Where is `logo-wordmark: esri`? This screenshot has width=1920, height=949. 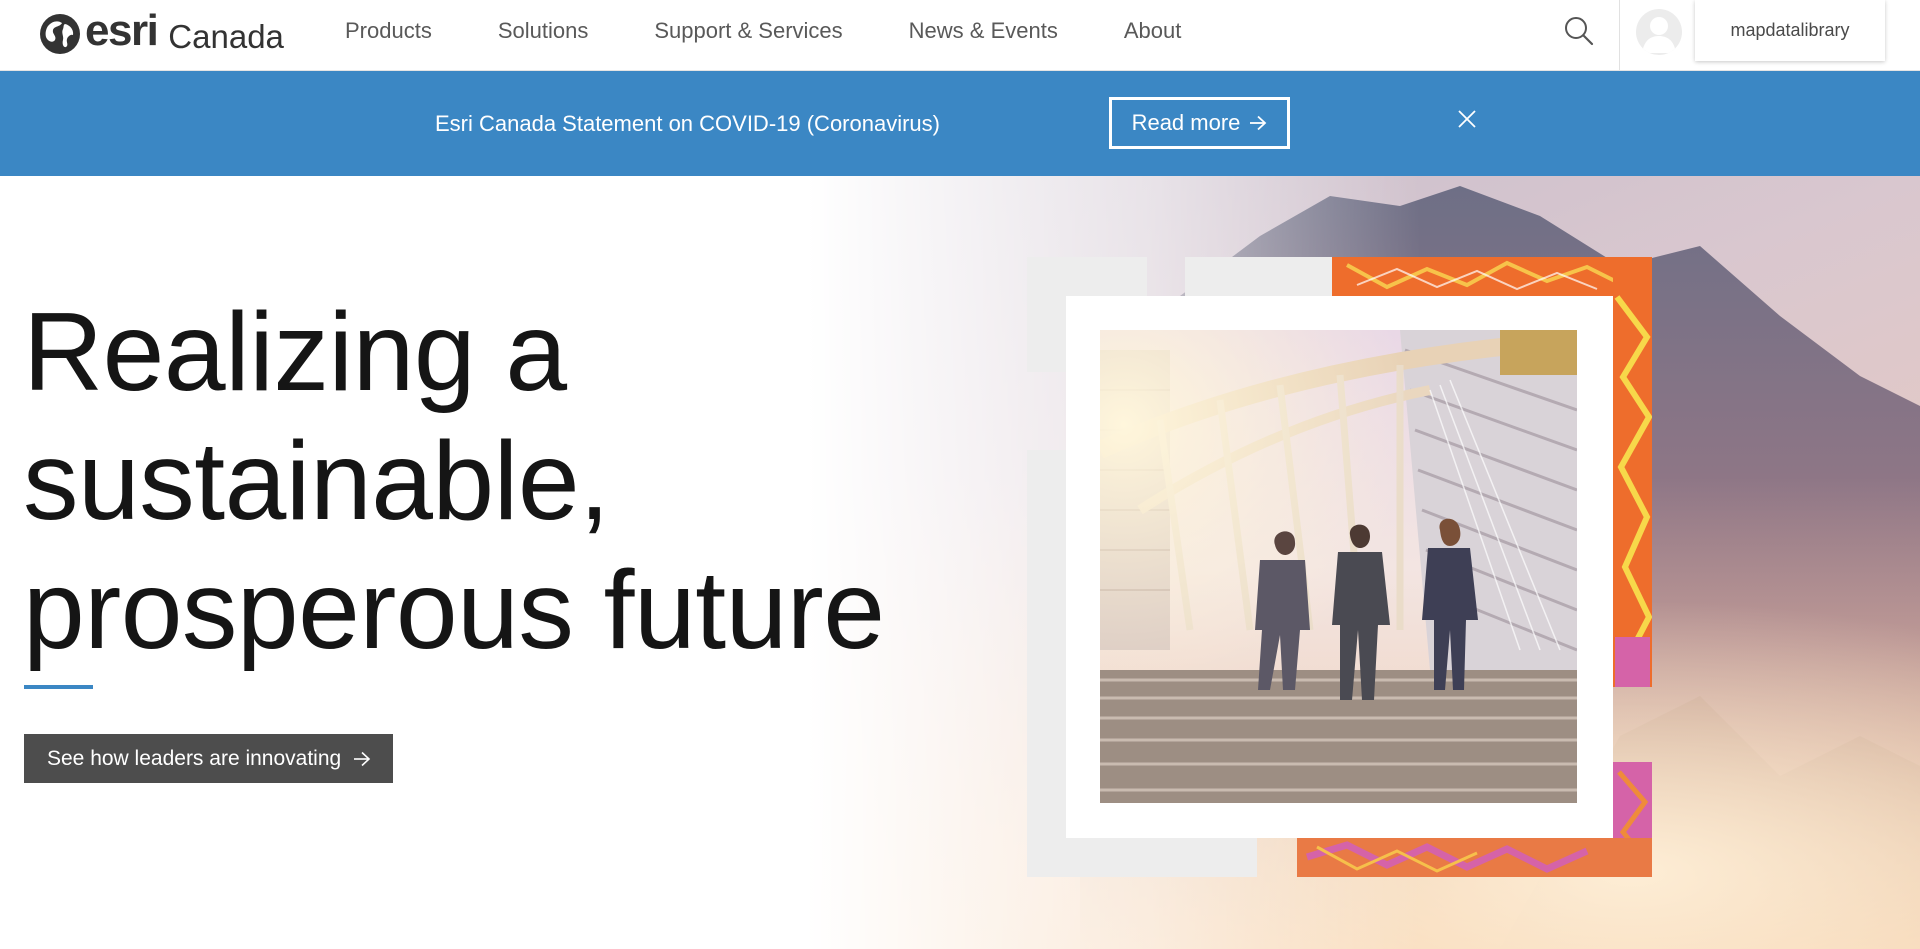
logo-wordmark: esri is located at coordinates (122, 30).